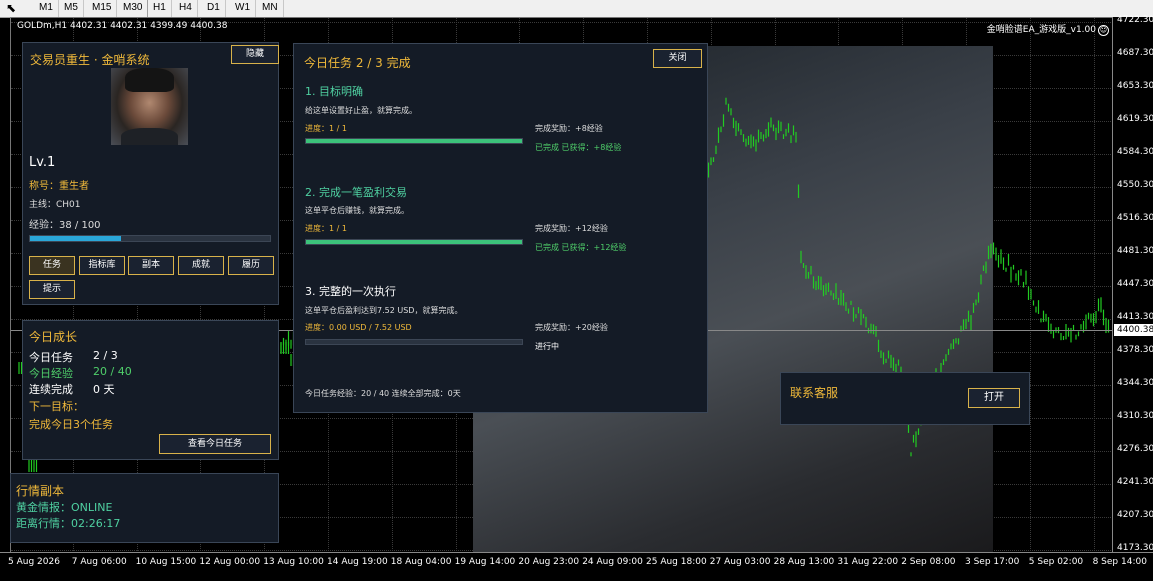 The width and height of the screenshot is (1153, 581). I want to click on task-2-progress-bar, so click(414, 242).